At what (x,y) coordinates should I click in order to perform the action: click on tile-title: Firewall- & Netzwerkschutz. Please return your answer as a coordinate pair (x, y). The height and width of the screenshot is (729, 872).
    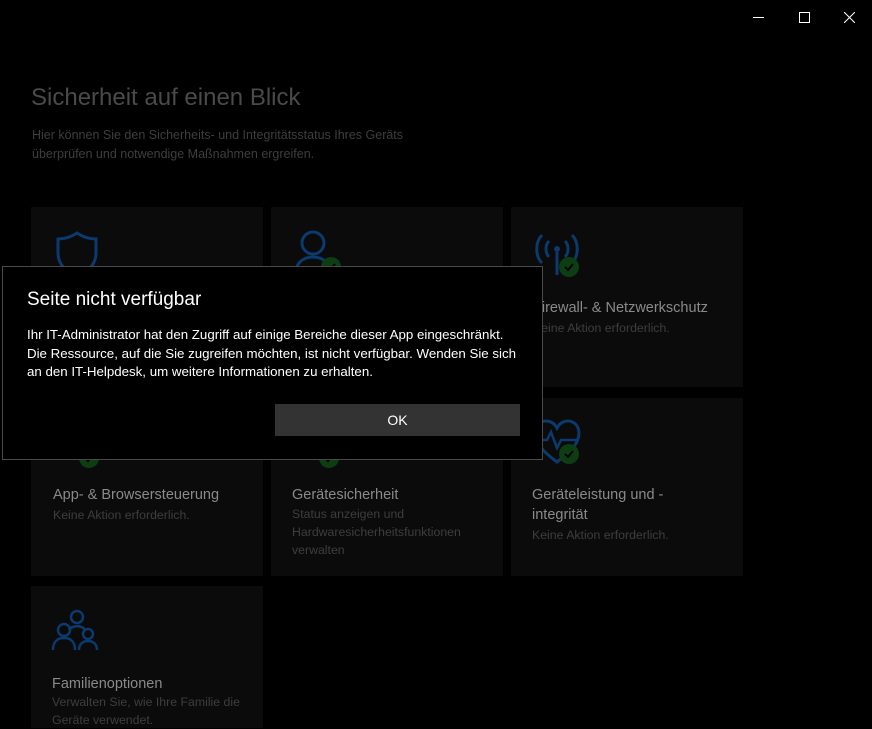
    Looking at the image, I should click on (620, 308).